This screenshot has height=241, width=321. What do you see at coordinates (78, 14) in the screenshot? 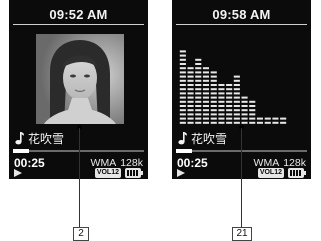
I see `clock: 09:52 AM` at bounding box center [78, 14].